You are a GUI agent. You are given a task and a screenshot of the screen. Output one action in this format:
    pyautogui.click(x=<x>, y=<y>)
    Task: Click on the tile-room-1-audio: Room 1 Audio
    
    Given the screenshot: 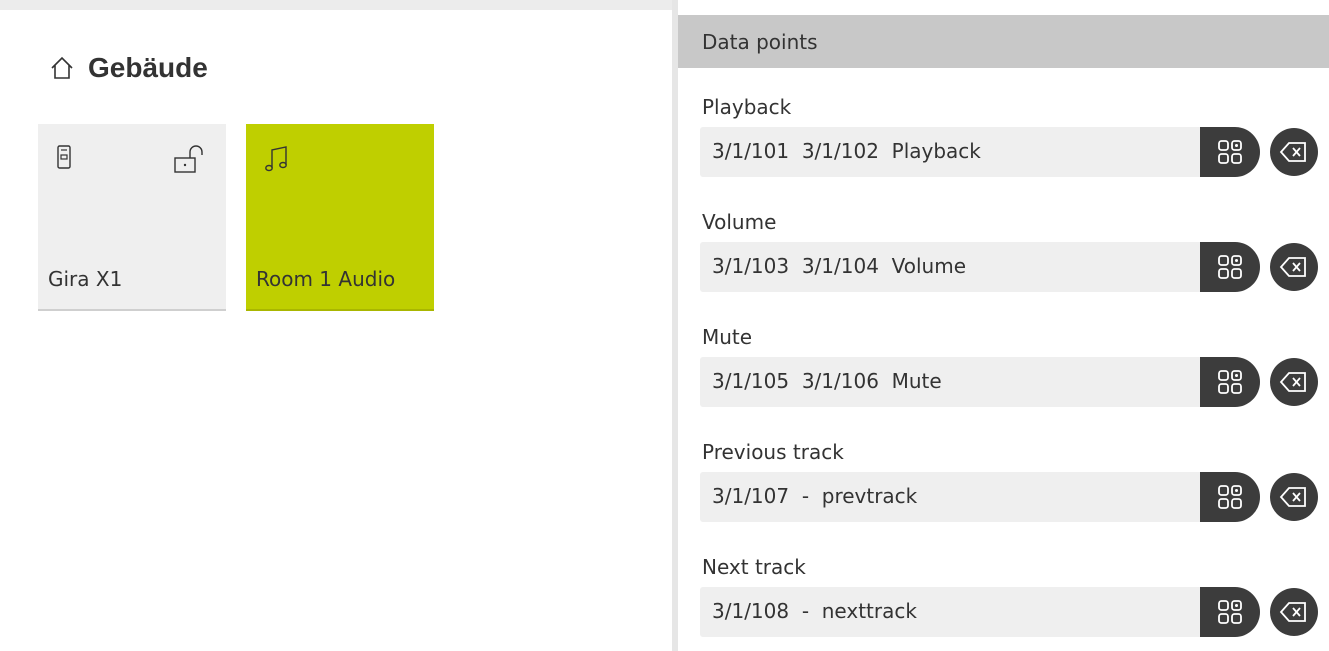 What is the action you would take?
    pyautogui.click(x=340, y=217)
    